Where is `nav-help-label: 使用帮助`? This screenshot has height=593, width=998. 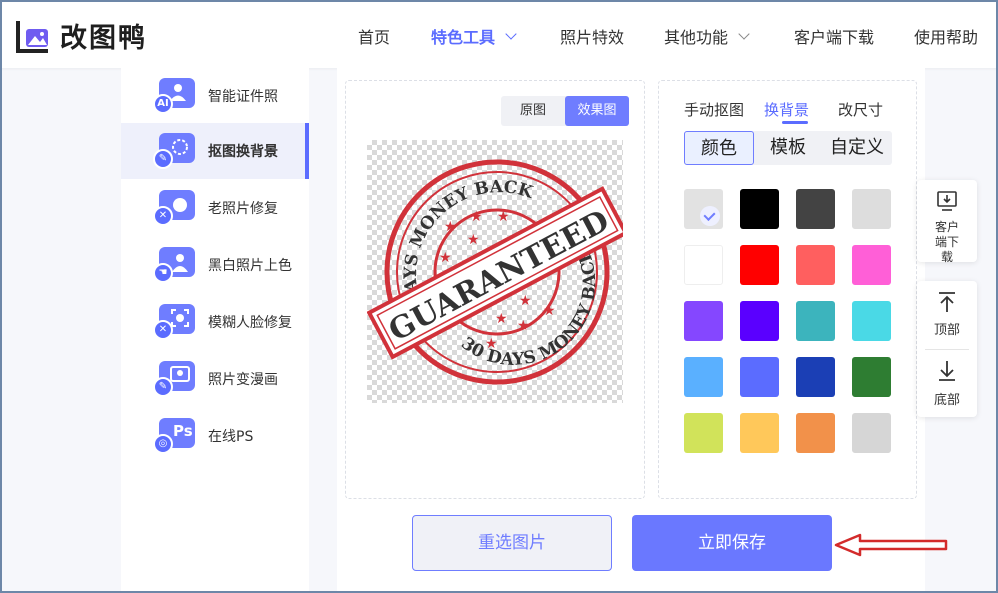
nav-help-label: 使用帮助 is located at coordinates (946, 37).